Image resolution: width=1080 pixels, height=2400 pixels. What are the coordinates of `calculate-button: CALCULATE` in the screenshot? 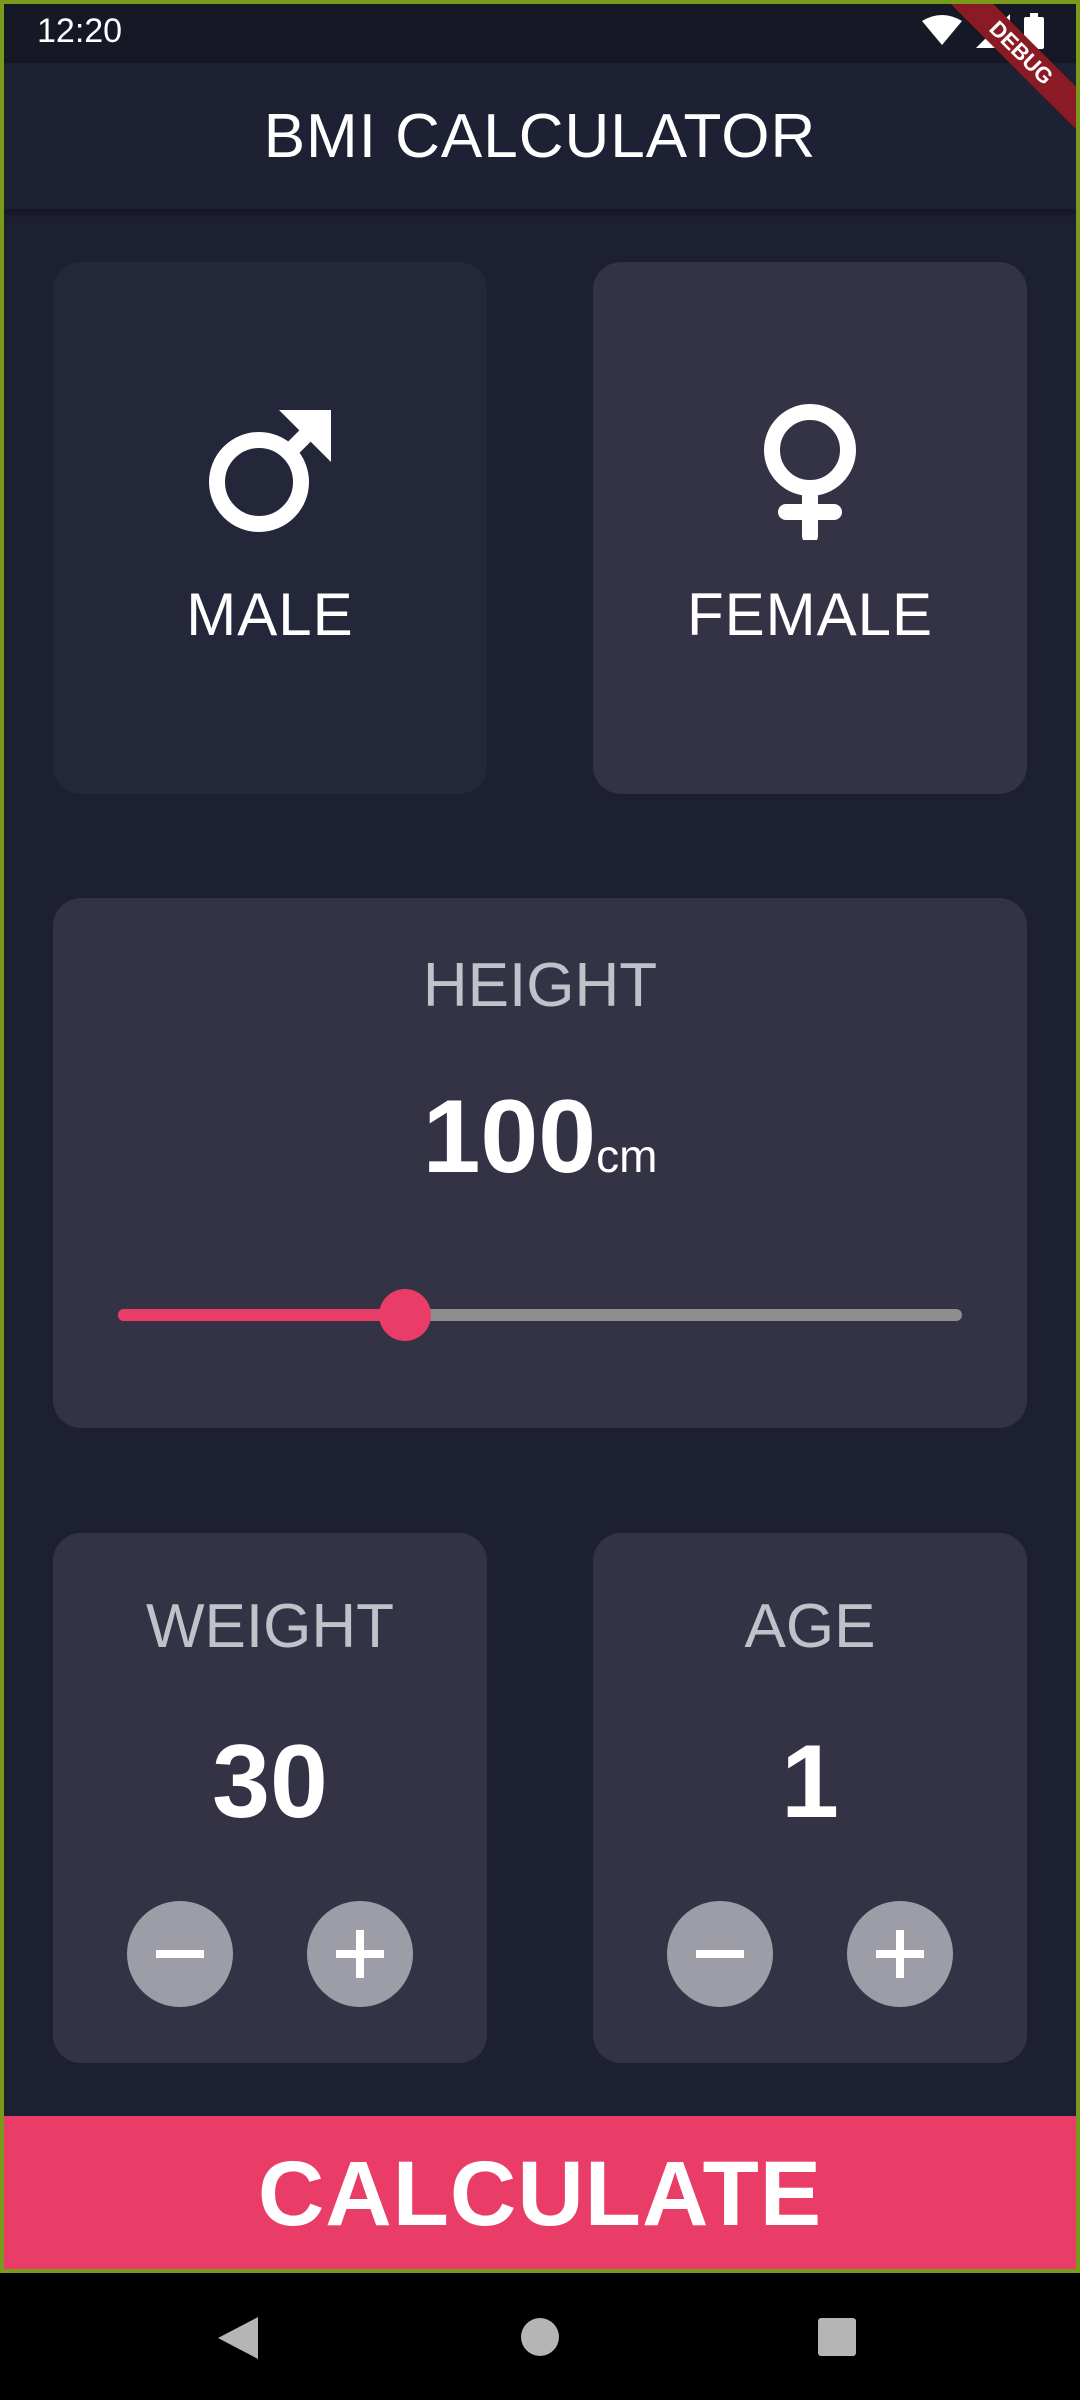 It's located at (540, 2194).